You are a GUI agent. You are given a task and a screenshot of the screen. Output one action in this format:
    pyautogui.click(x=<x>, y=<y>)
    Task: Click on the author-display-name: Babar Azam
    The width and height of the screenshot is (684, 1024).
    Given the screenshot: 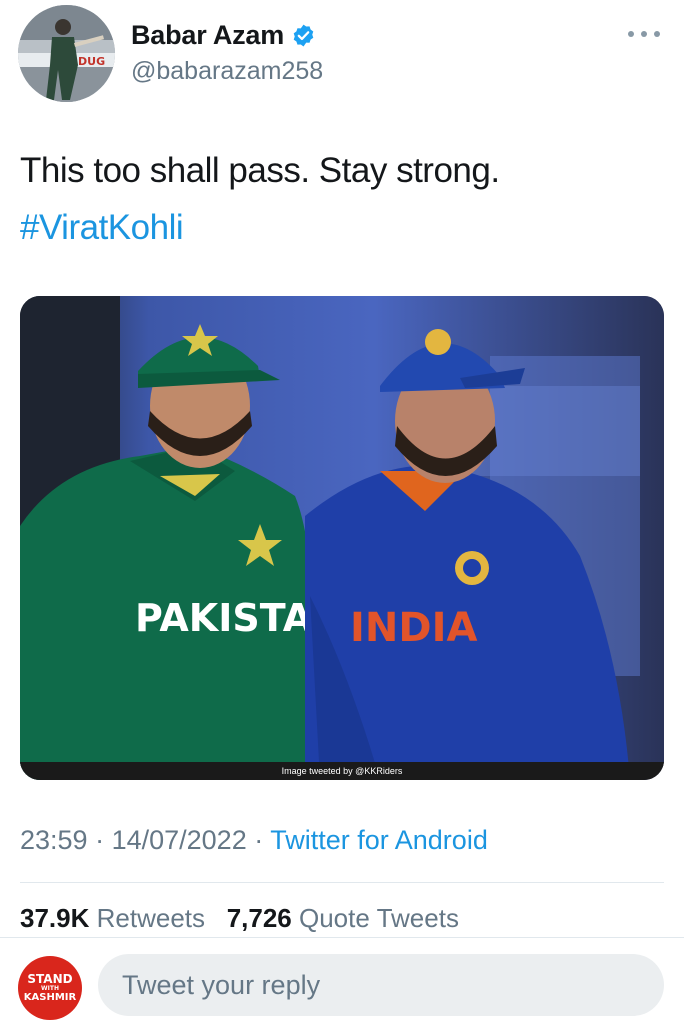 What is the action you would take?
    pyautogui.click(x=207, y=35)
    